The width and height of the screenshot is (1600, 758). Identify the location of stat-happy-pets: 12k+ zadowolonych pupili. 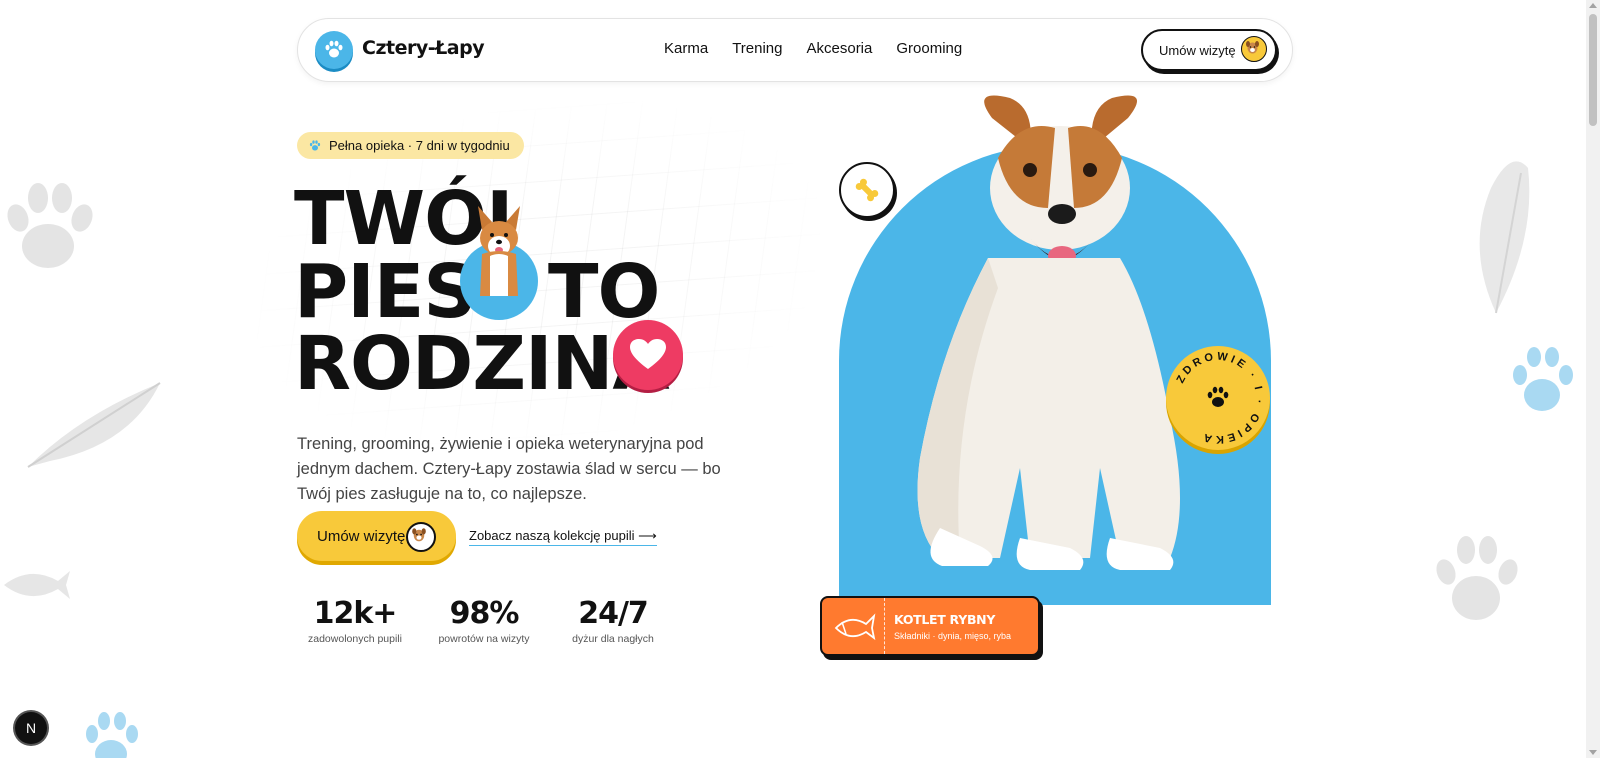
(355, 620).